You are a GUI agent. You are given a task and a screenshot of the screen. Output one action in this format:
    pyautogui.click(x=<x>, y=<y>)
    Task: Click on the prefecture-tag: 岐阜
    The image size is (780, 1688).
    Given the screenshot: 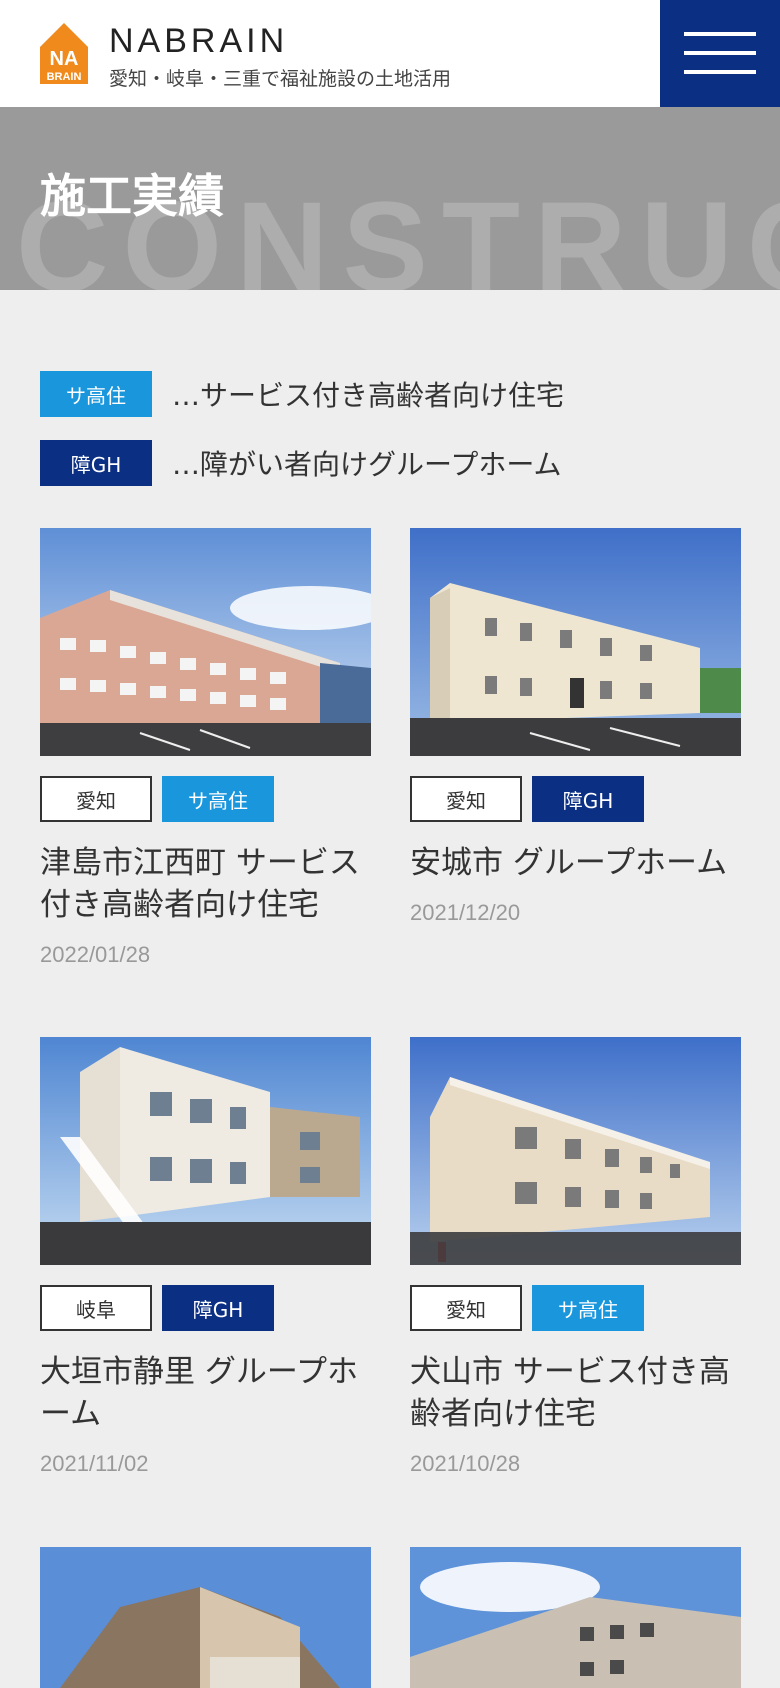 What is the action you would take?
    pyautogui.click(x=96, y=1308)
    